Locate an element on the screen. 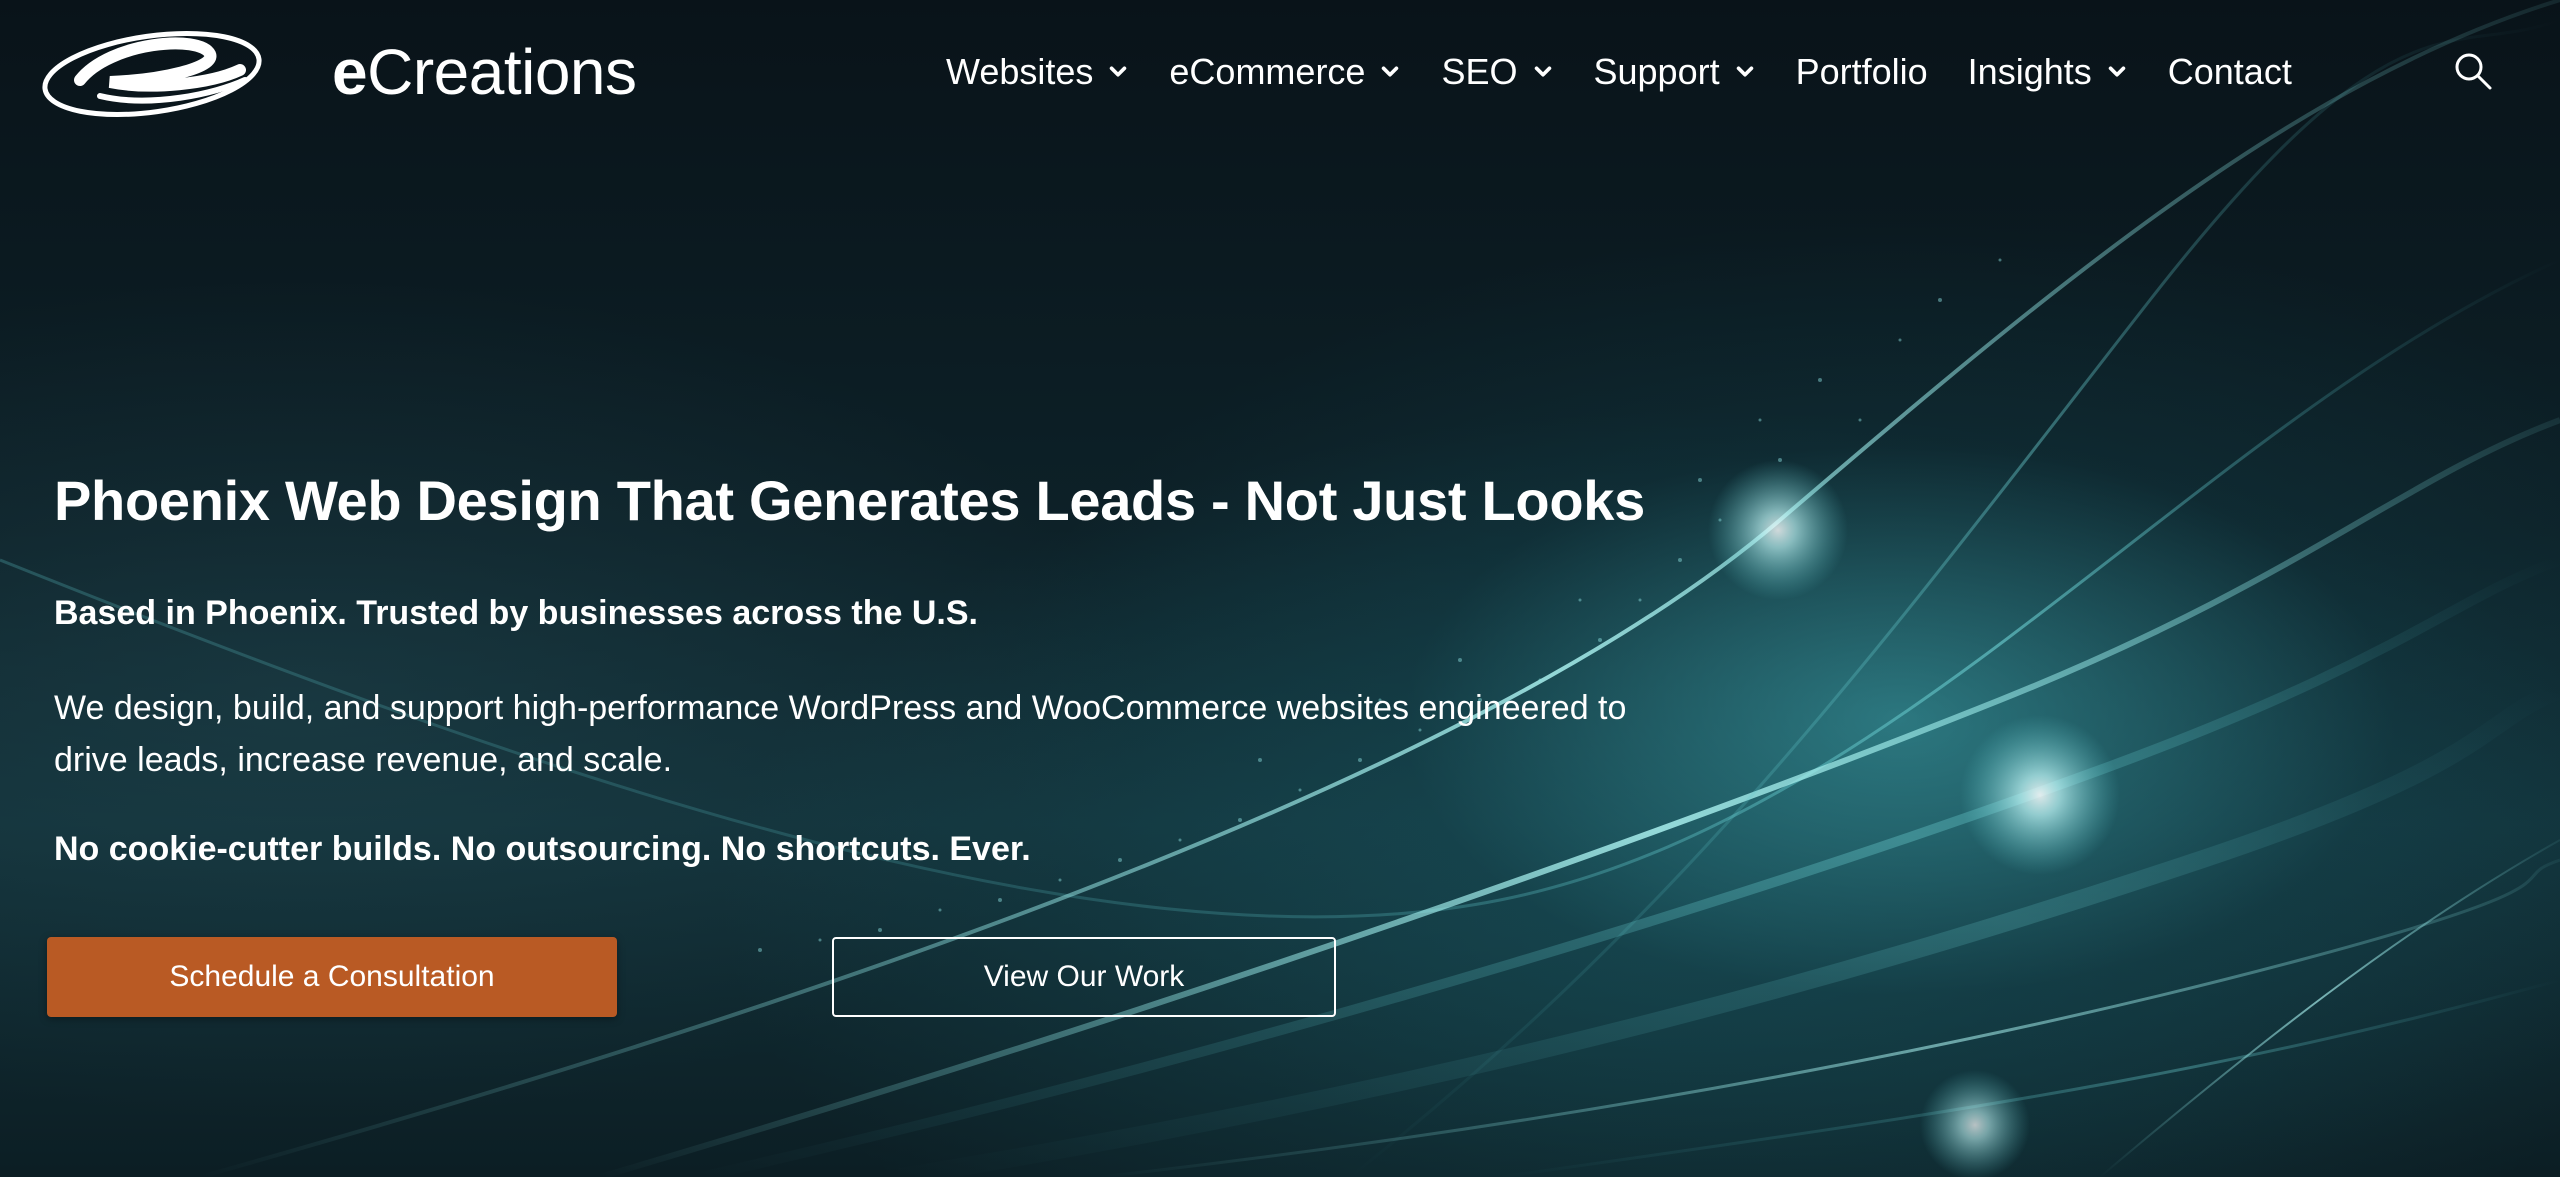 The image size is (2560, 1177). search-icon is located at coordinates (2473, 71).